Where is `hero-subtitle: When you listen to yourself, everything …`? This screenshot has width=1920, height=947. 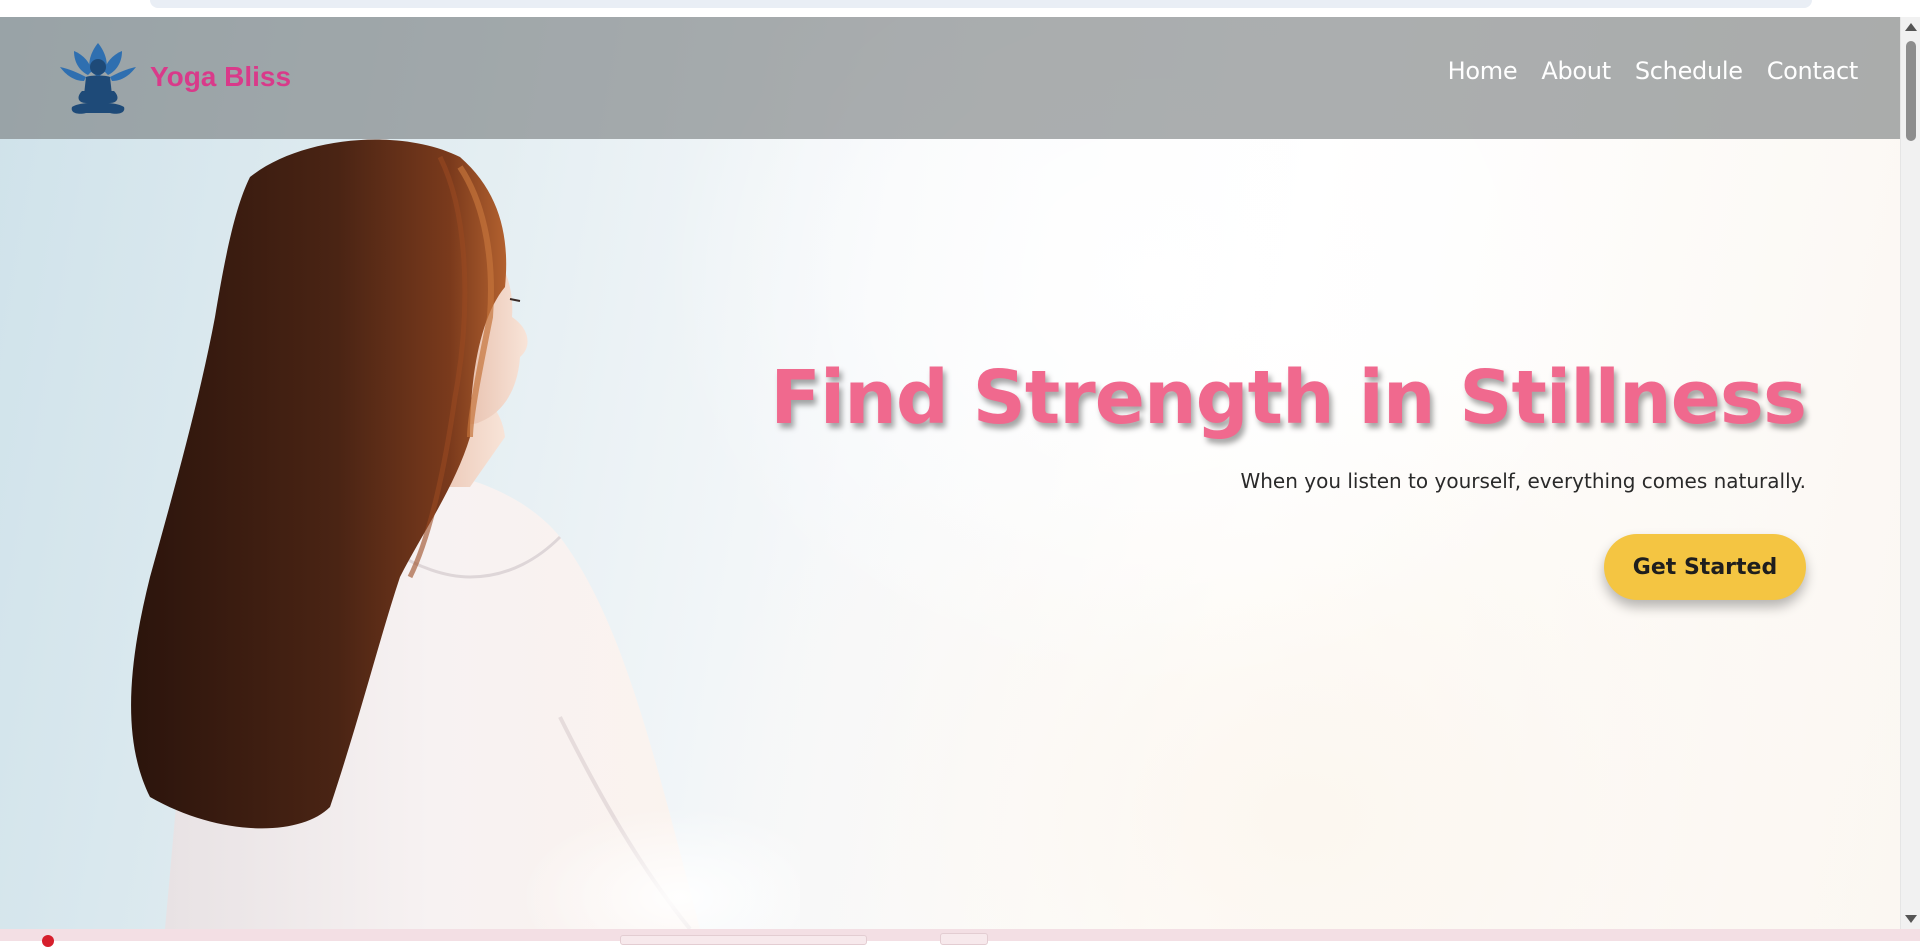 hero-subtitle: When you listen to yourself, everything … is located at coordinates (1523, 481).